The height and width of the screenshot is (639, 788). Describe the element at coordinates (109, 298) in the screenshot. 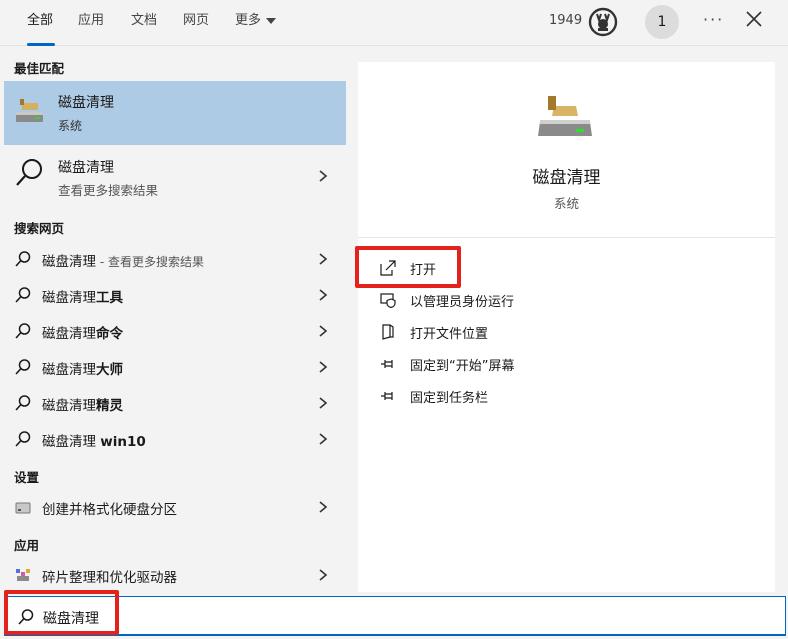

I see `suggestion-bold-text: 工具` at that location.